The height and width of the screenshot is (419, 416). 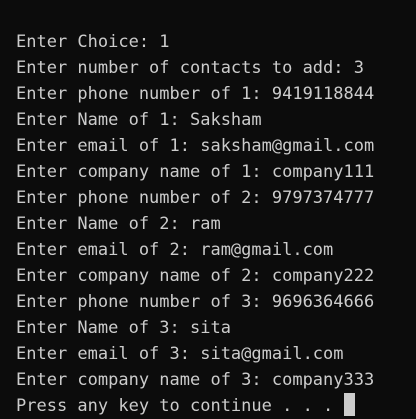 What do you see at coordinates (195, 94) in the screenshot?
I see `console-line: Enter phone number of 1: 9419118844` at bounding box center [195, 94].